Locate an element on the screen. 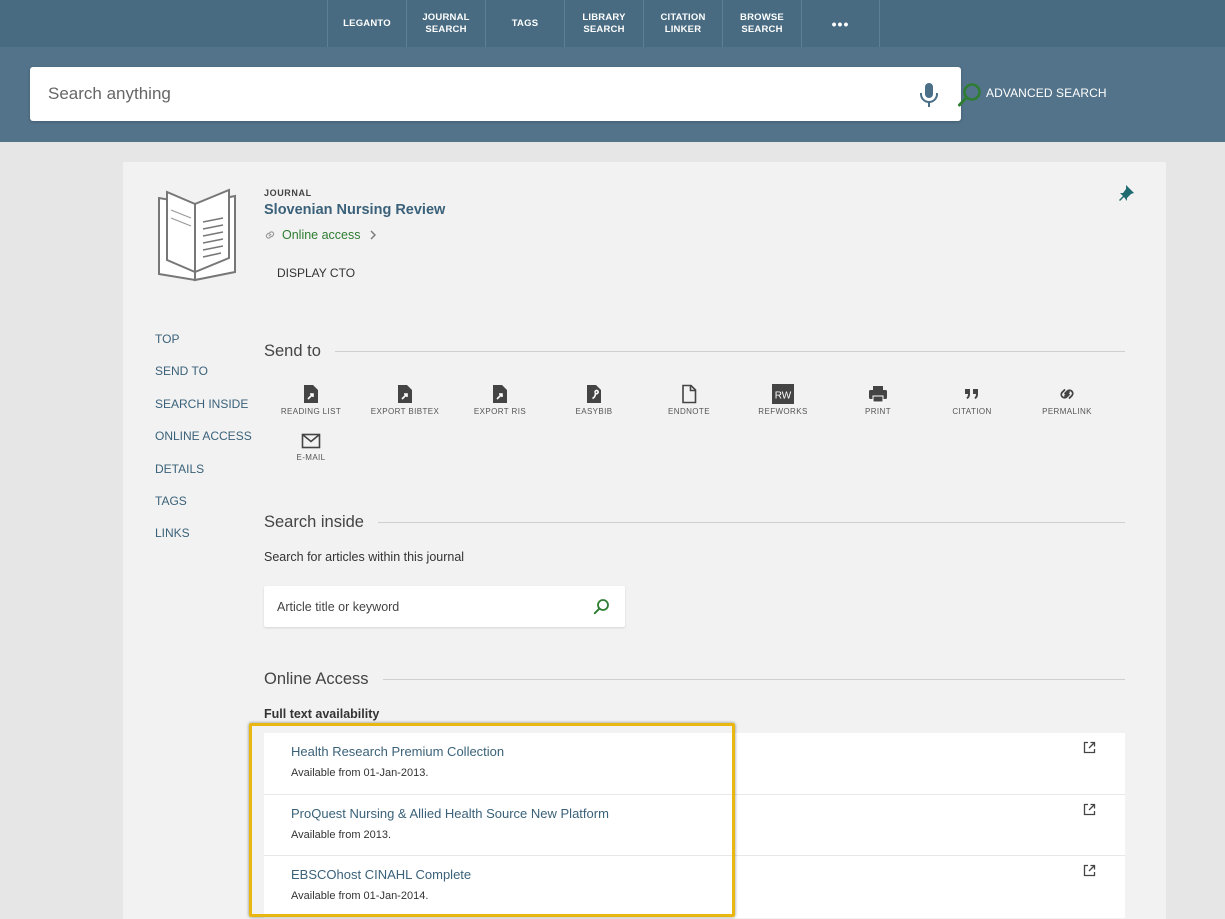 The height and width of the screenshot is (919, 1225). send-endnote-button: ENDNOTE is located at coordinates (689, 400).